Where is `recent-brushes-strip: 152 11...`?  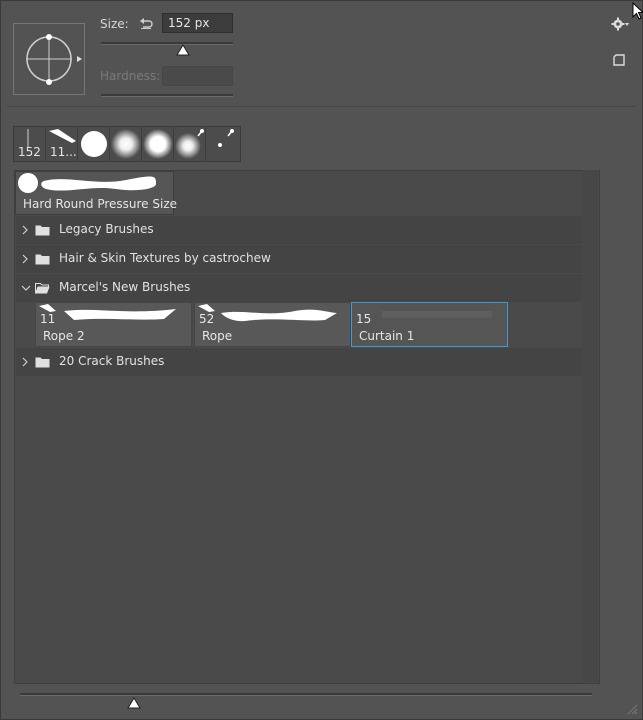 recent-brushes-strip: 152 11... is located at coordinates (127, 144).